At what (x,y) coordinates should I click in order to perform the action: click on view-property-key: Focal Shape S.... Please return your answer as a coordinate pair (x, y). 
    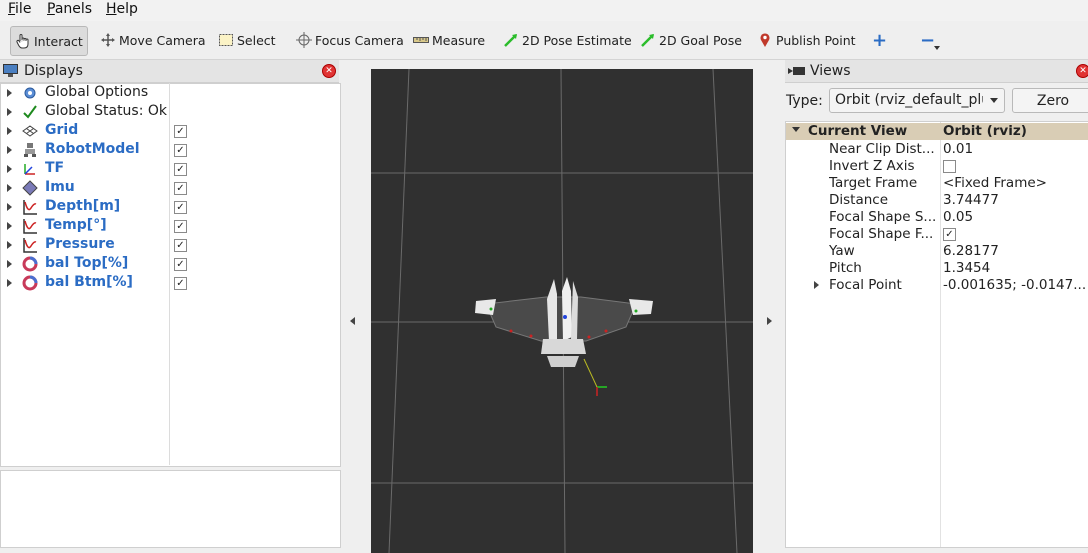
    Looking at the image, I should click on (883, 217).